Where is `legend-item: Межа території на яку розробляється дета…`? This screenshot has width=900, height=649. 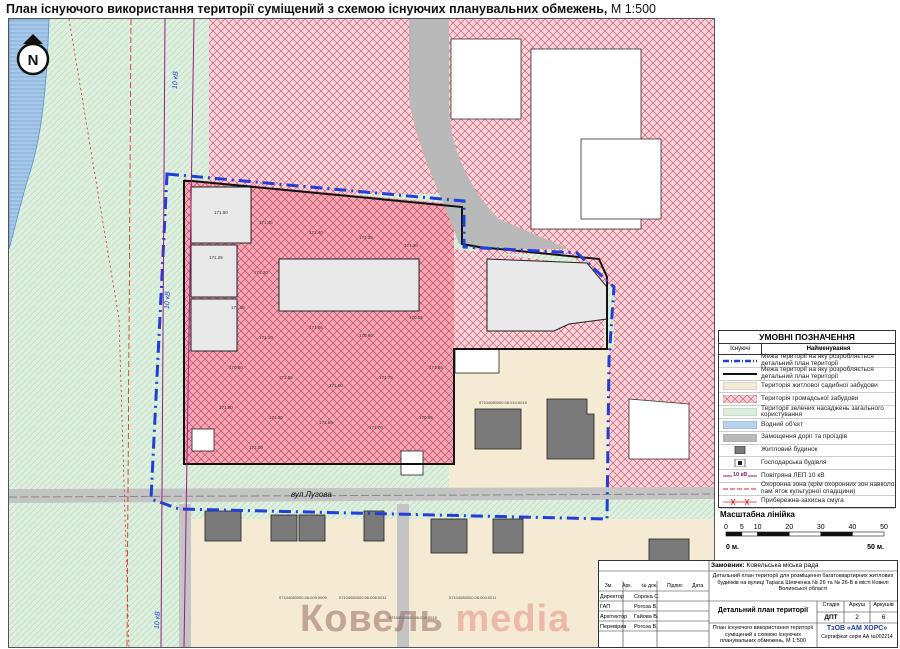
legend-item: Межа території на яку розробляється дета… is located at coordinates (807, 373).